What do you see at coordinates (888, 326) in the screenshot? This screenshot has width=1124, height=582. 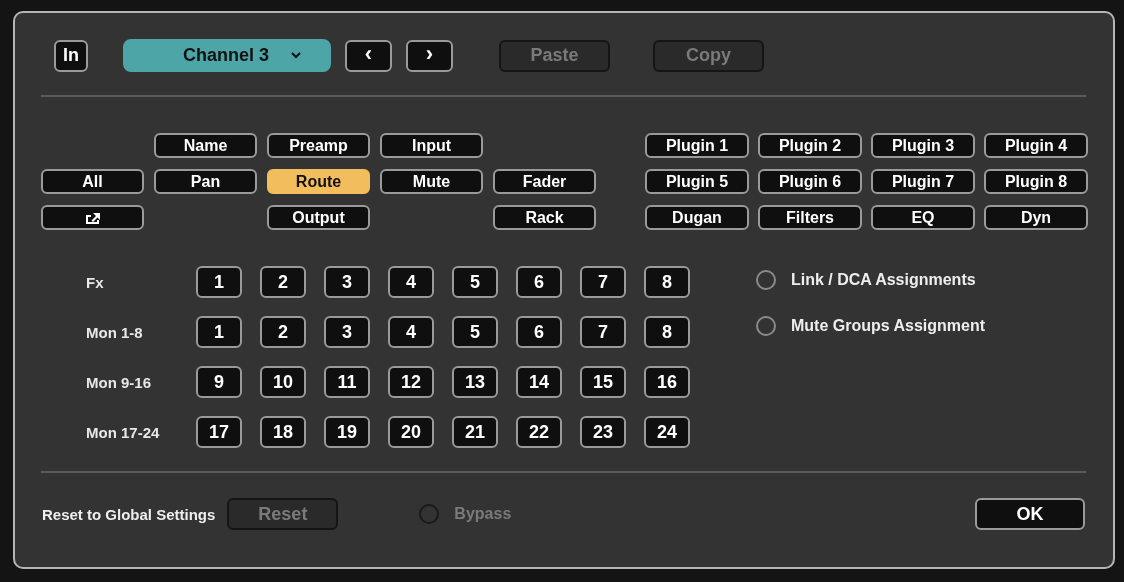 I see `radio-label: Mute Groups Assignment` at bounding box center [888, 326].